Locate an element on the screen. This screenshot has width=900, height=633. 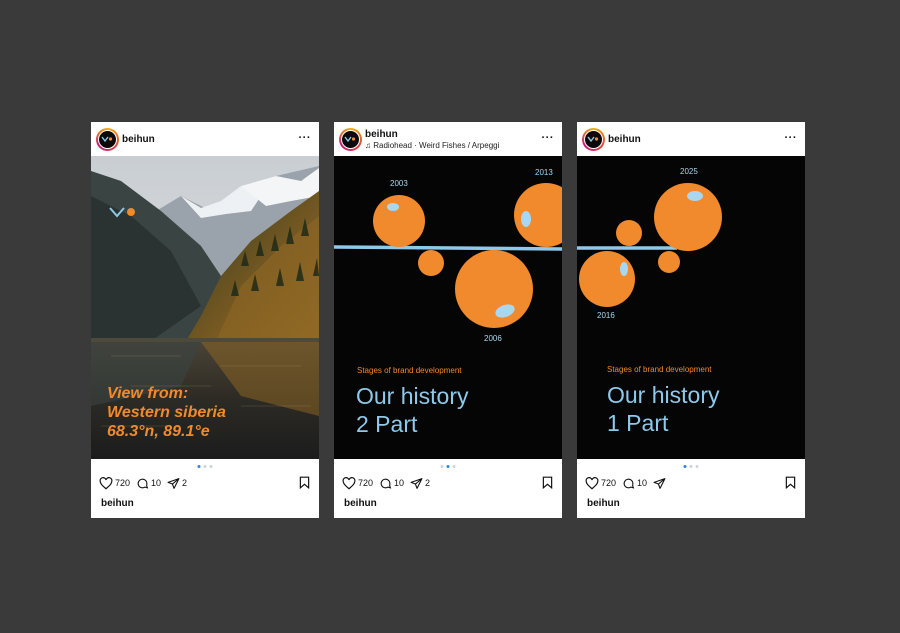
year-label: 2006 is located at coordinates (493, 338).